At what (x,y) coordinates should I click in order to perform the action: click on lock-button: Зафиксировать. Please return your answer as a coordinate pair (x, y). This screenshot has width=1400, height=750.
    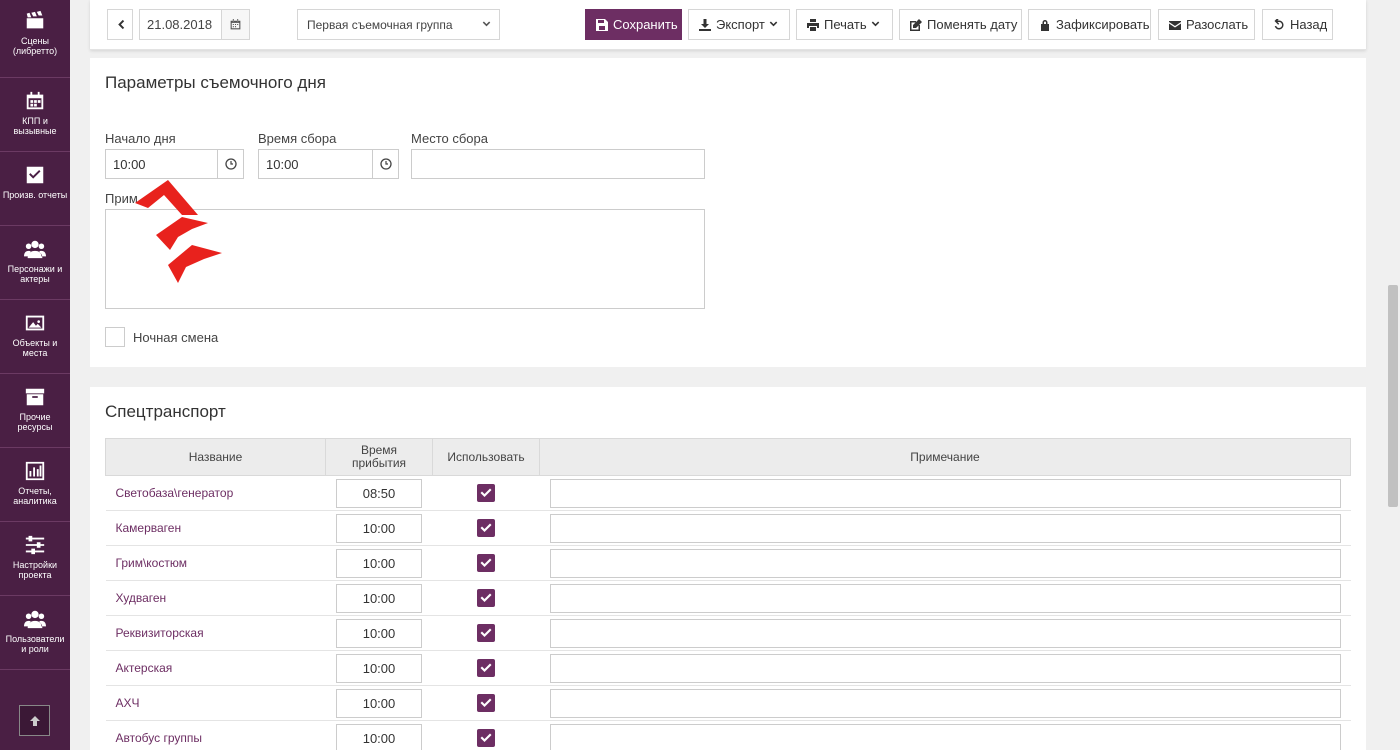
    Looking at the image, I should click on (1089, 24).